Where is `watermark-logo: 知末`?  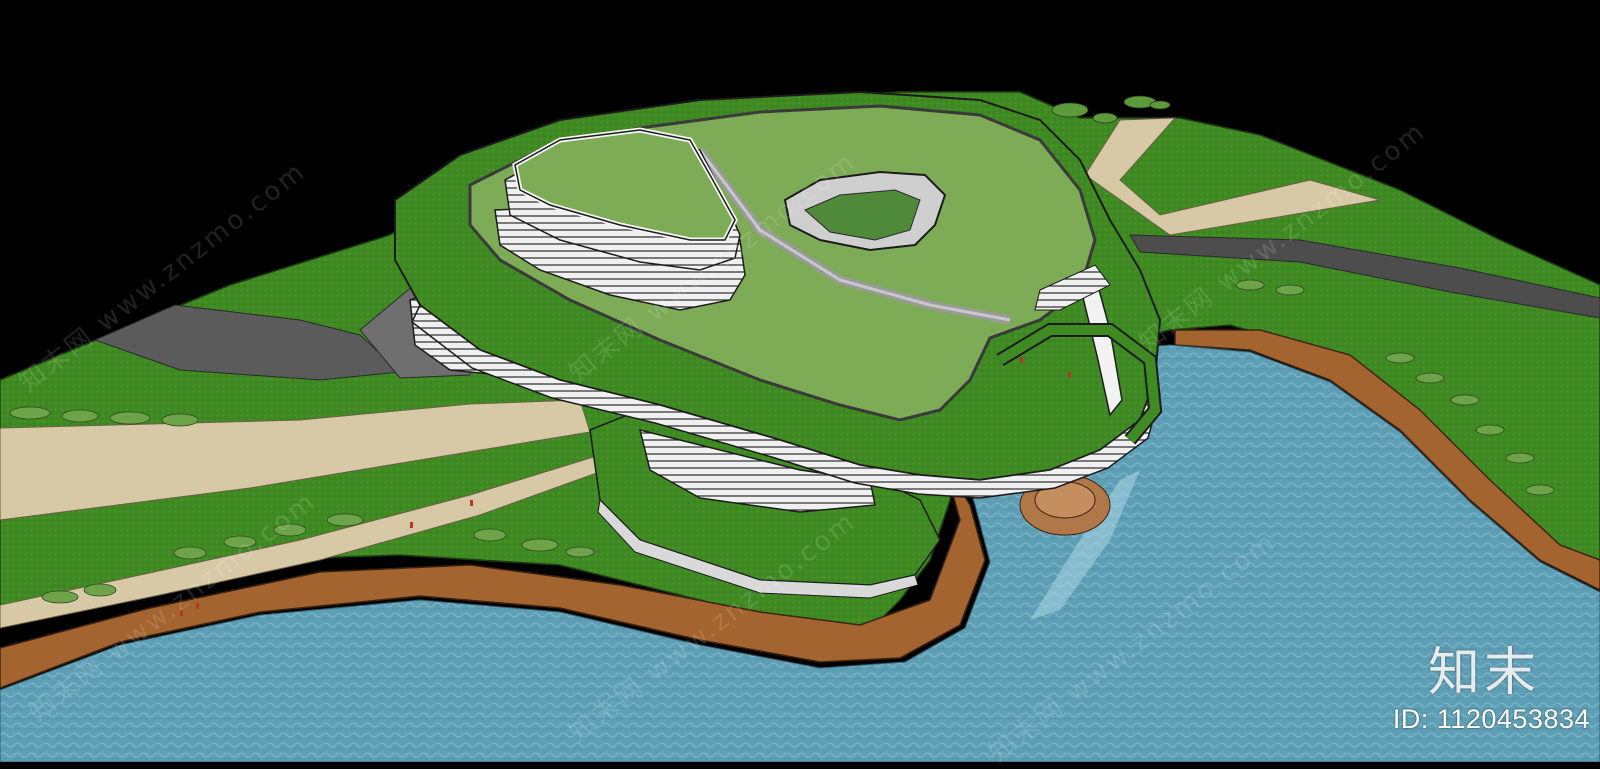 watermark-logo: 知末 is located at coordinates (1483, 673).